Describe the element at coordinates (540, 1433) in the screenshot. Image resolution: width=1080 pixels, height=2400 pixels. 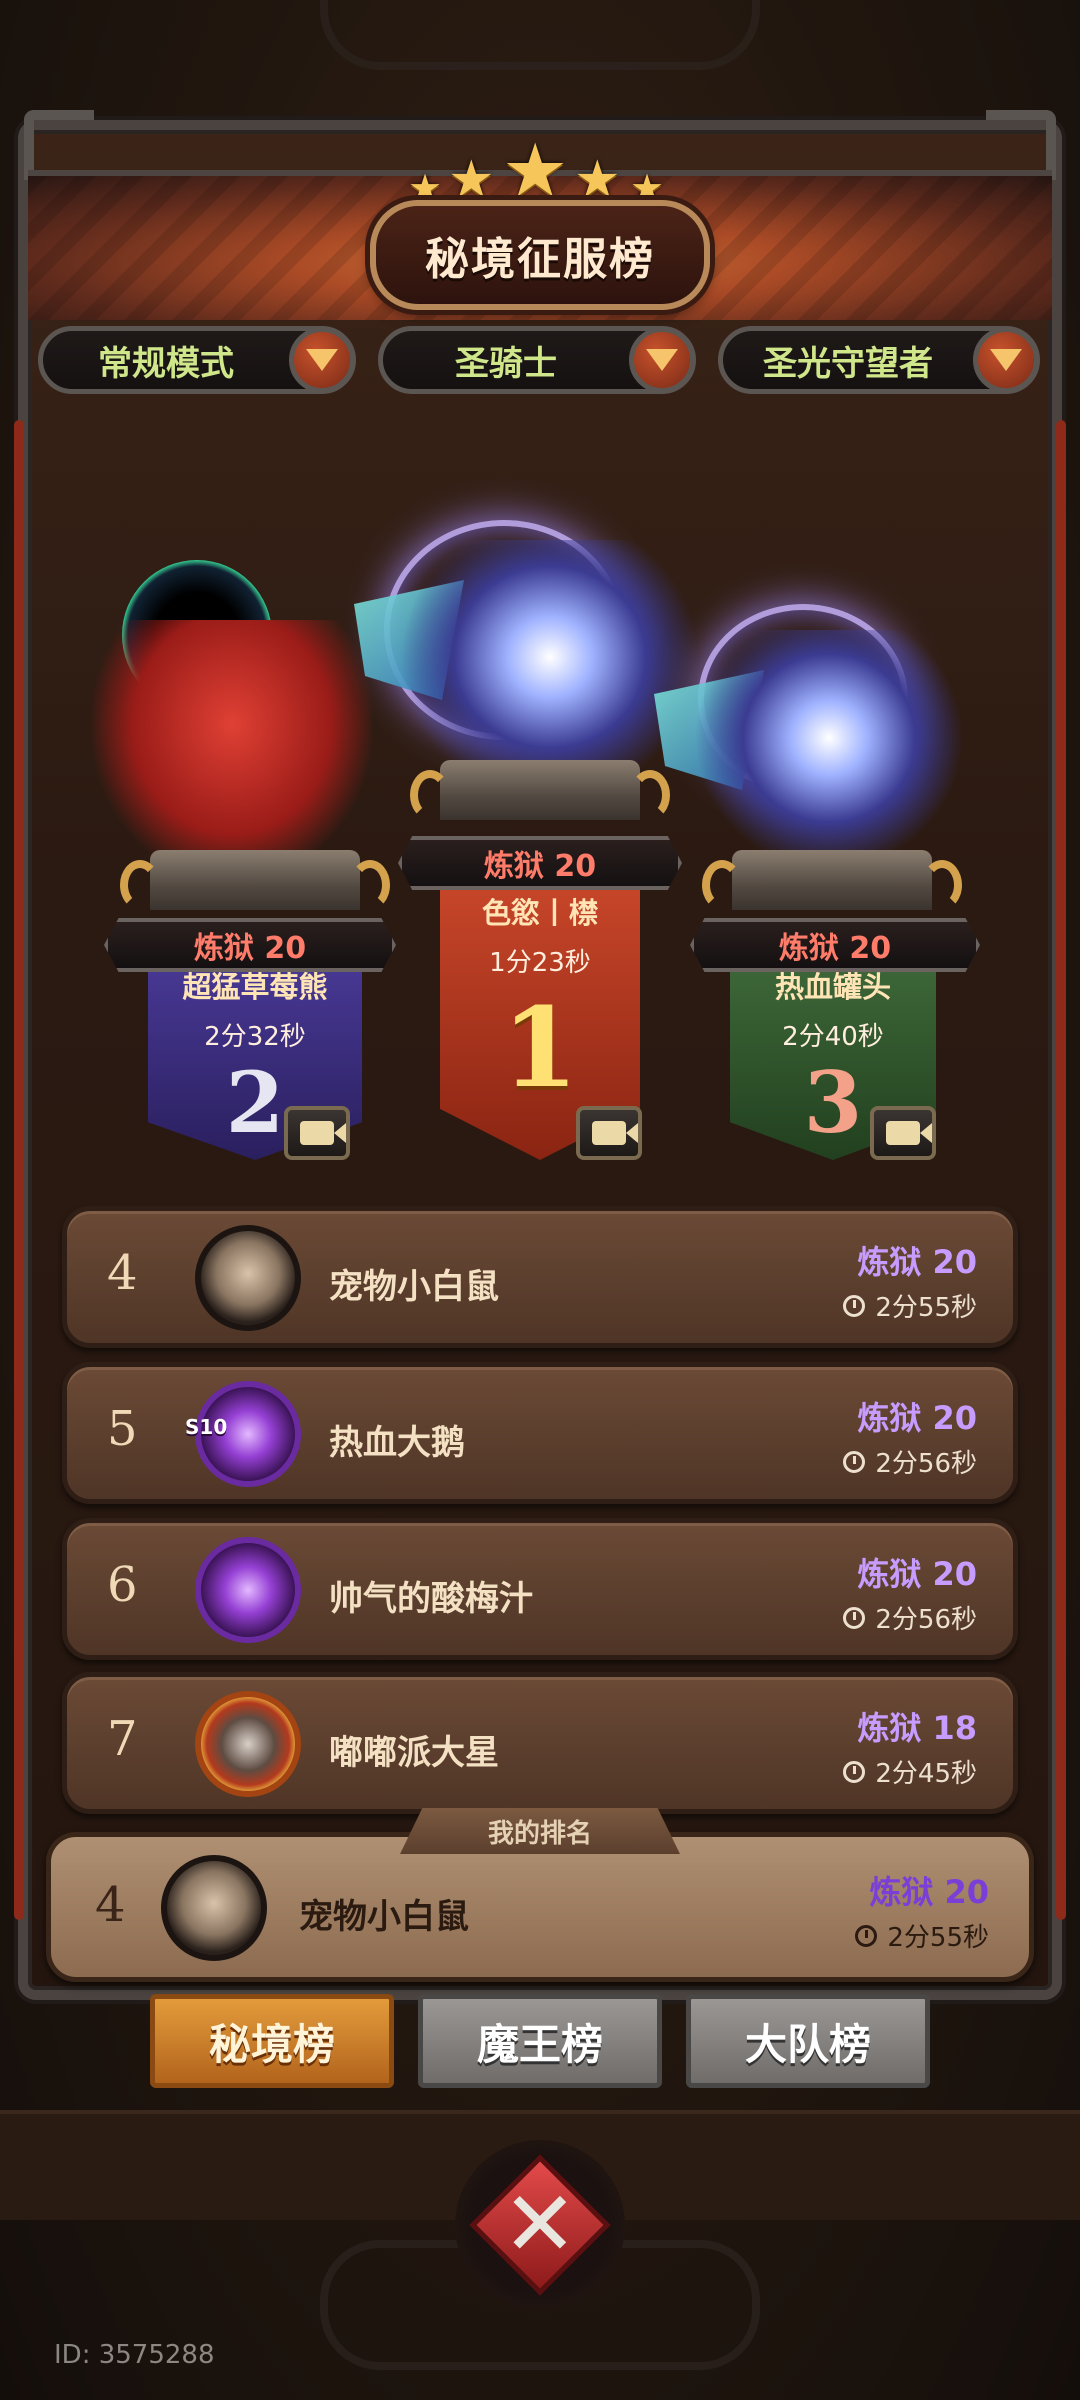
I see `ranking-row: 5 S10 热血大鹅 炼狱 20 2分56秒` at that location.